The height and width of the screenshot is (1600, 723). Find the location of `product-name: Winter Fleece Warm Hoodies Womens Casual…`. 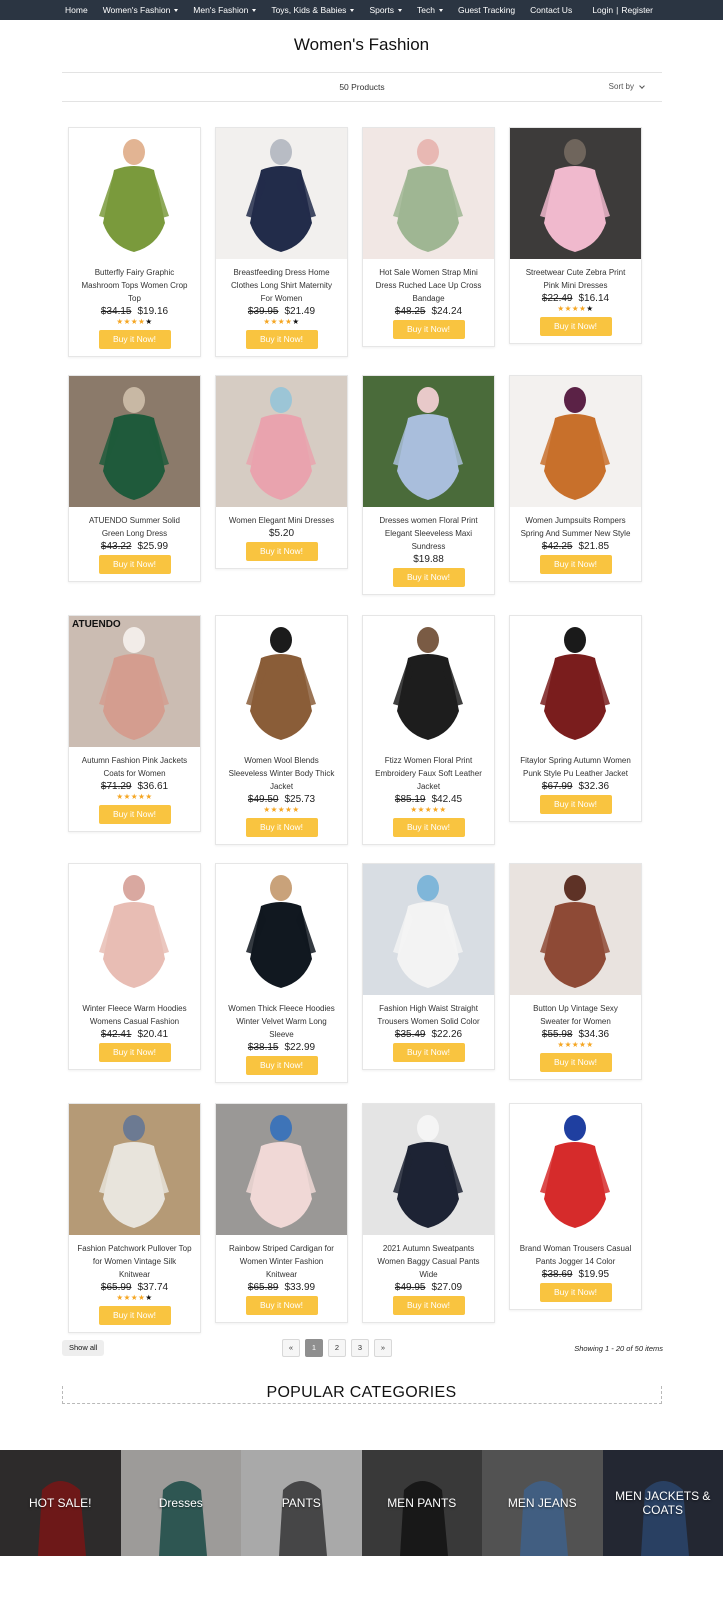

product-name: Winter Fleece Warm Hoodies Womens Casual… is located at coordinates (134, 1011).